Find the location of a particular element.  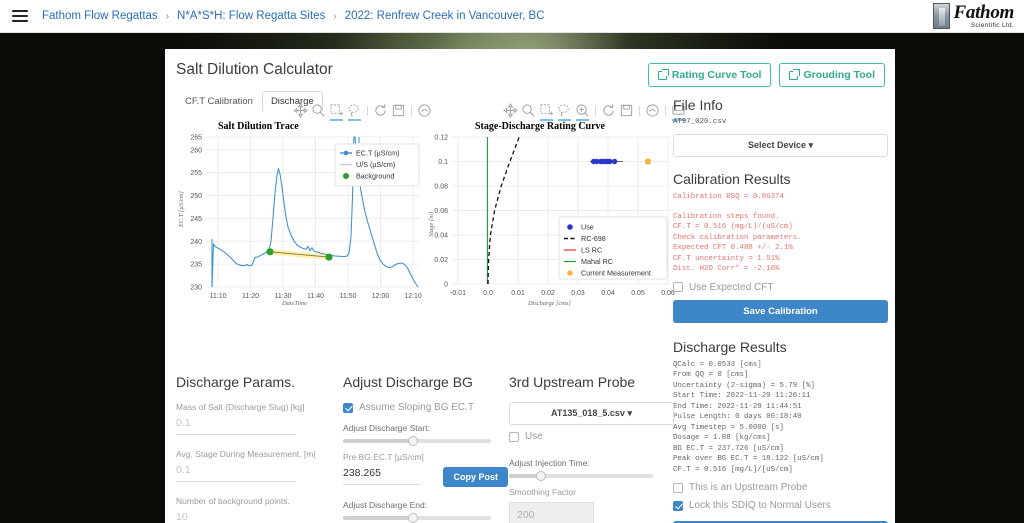

legend-label-ect: EC.T (µS/cm) is located at coordinates (378, 153).